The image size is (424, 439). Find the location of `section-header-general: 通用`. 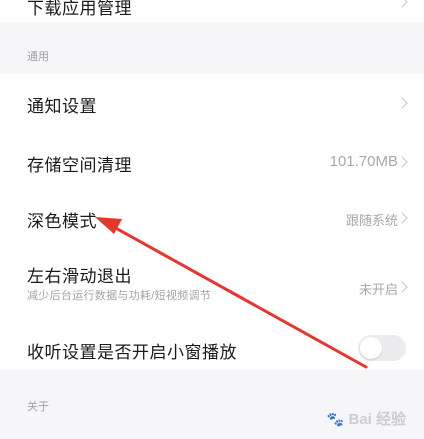

section-header-general: 通用 is located at coordinates (38, 57).